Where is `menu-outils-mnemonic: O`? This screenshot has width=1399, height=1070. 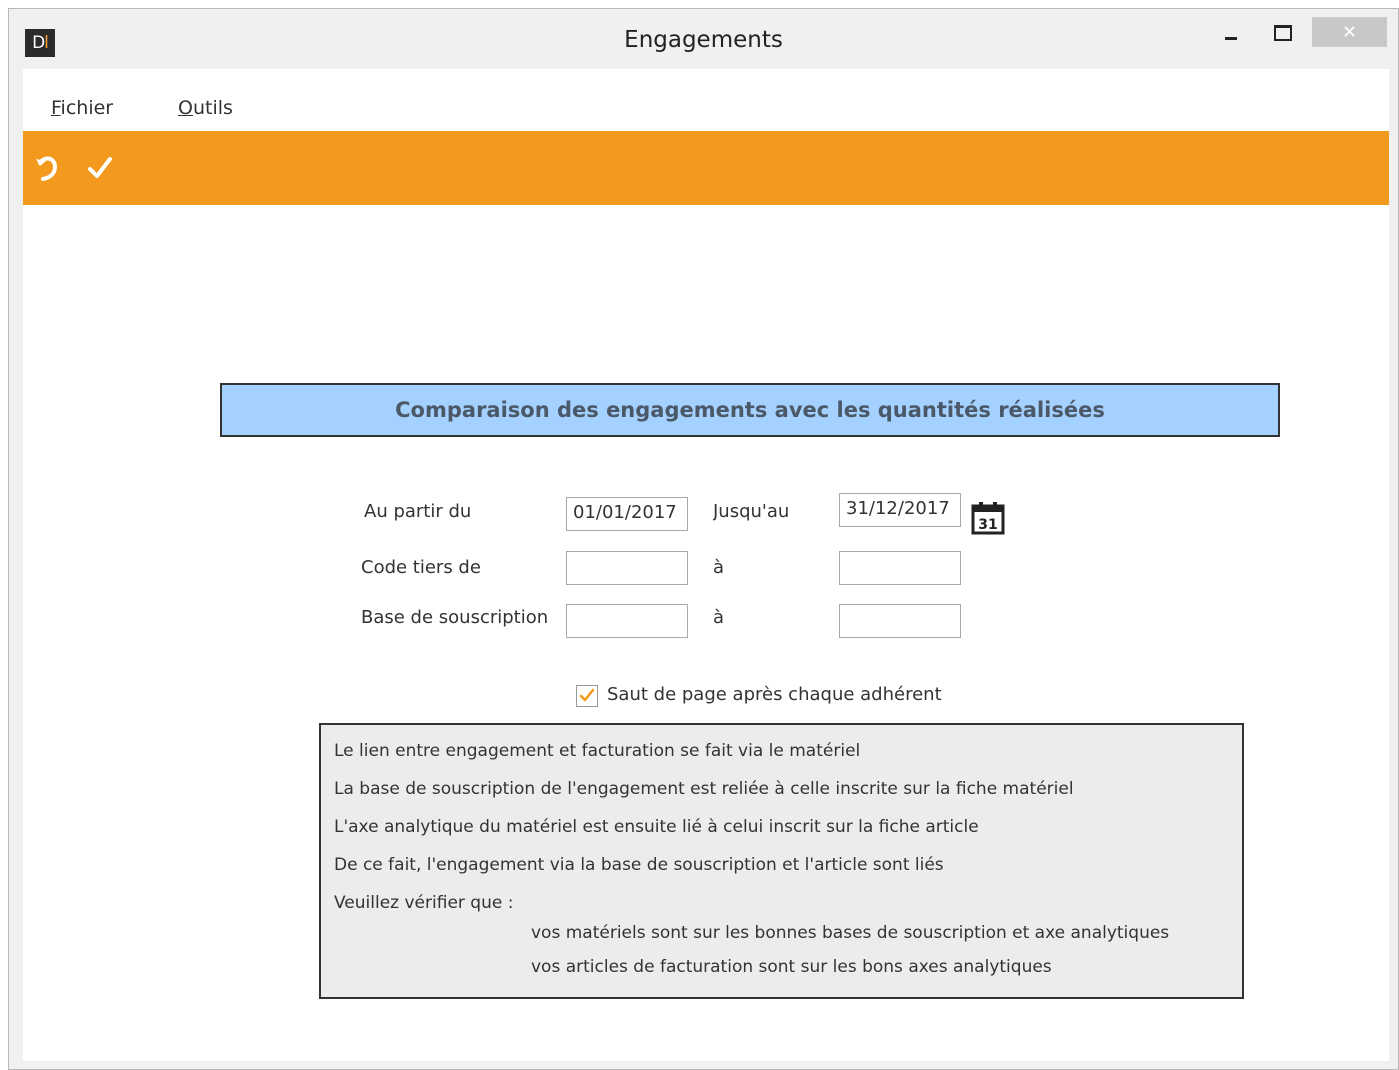
menu-outils-mnemonic: O is located at coordinates (185, 108).